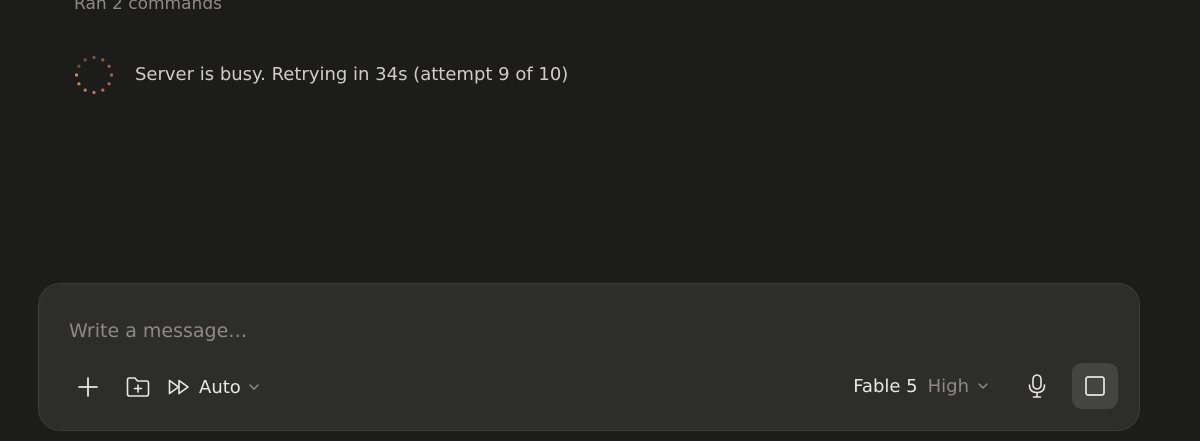  I want to click on stop-square-icon, so click(1095, 386).